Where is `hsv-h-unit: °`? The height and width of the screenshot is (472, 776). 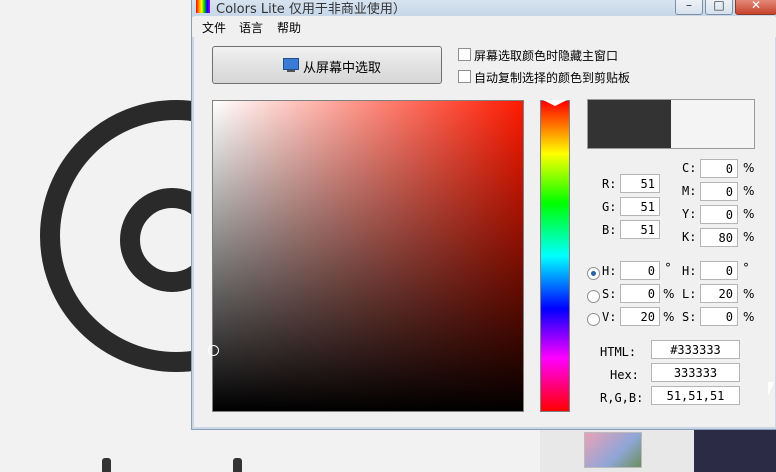 hsv-h-unit: ° is located at coordinates (668, 268).